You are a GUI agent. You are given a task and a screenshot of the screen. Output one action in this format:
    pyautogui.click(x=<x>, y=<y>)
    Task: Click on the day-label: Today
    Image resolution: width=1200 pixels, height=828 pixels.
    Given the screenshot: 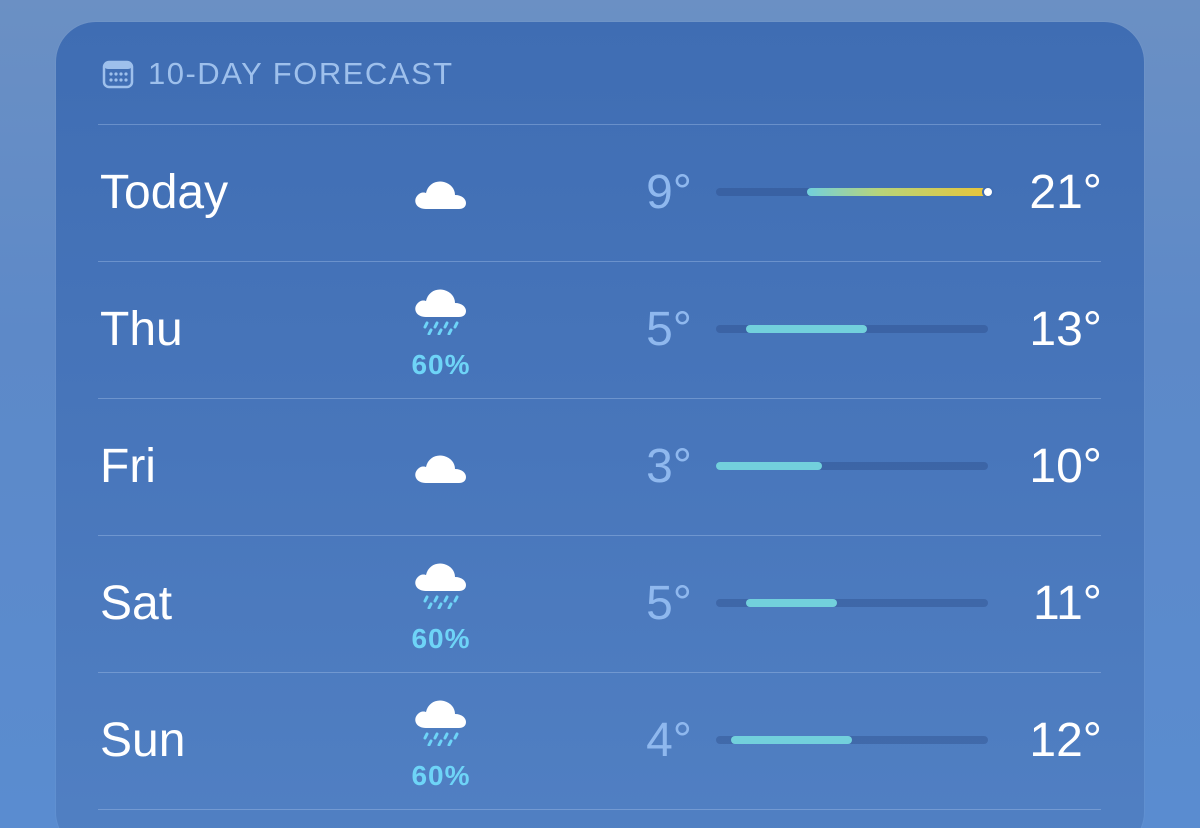 What is the action you would take?
    pyautogui.click(x=164, y=192)
    